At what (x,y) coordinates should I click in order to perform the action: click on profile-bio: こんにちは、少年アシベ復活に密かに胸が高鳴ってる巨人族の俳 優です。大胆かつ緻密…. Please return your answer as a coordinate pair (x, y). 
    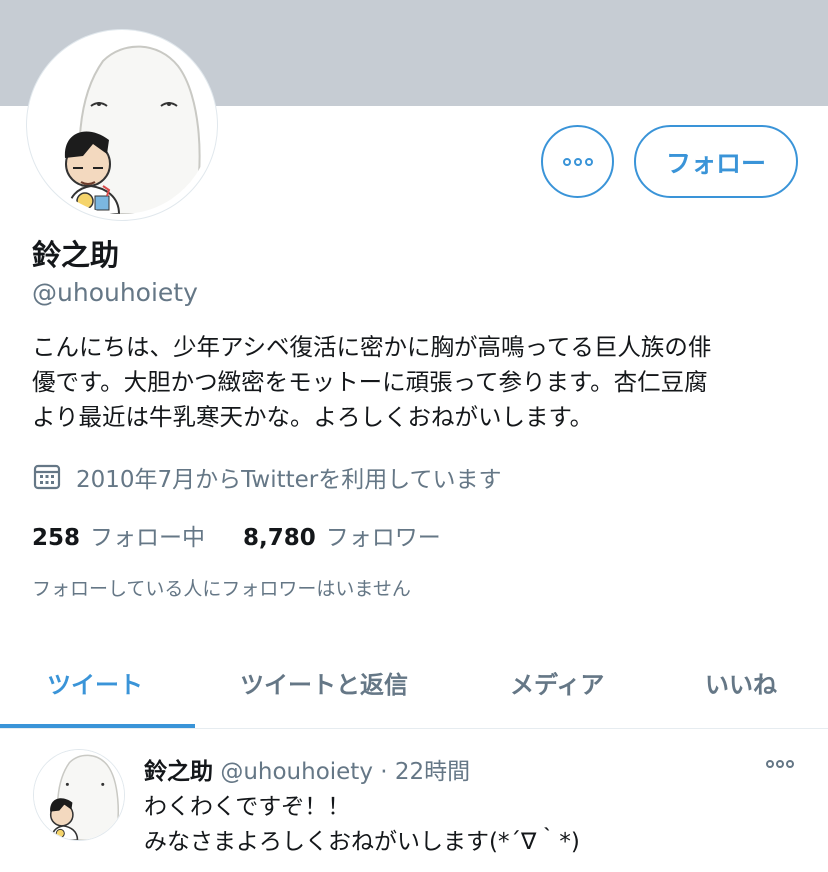
    Looking at the image, I should click on (417, 382).